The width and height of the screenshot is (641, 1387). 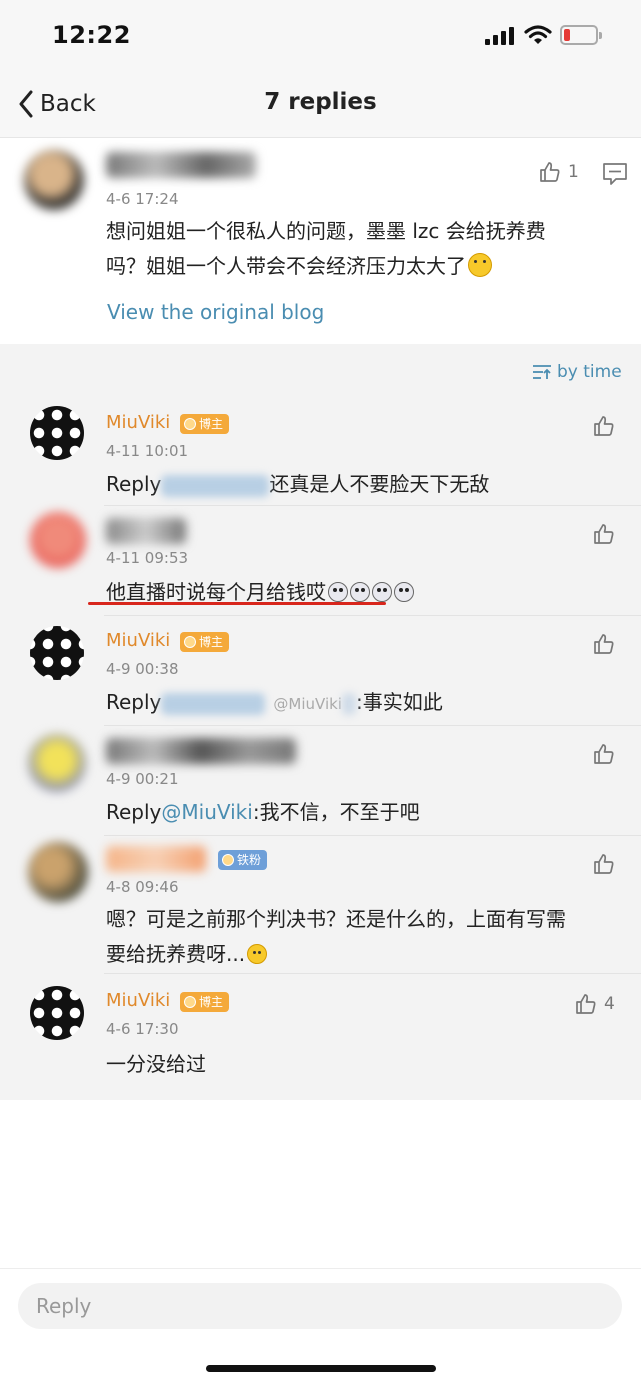 I want to click on reply-item: MiuViki 博主 4-6 17:30 4 一分没给过, so click(x=320, y=1037).